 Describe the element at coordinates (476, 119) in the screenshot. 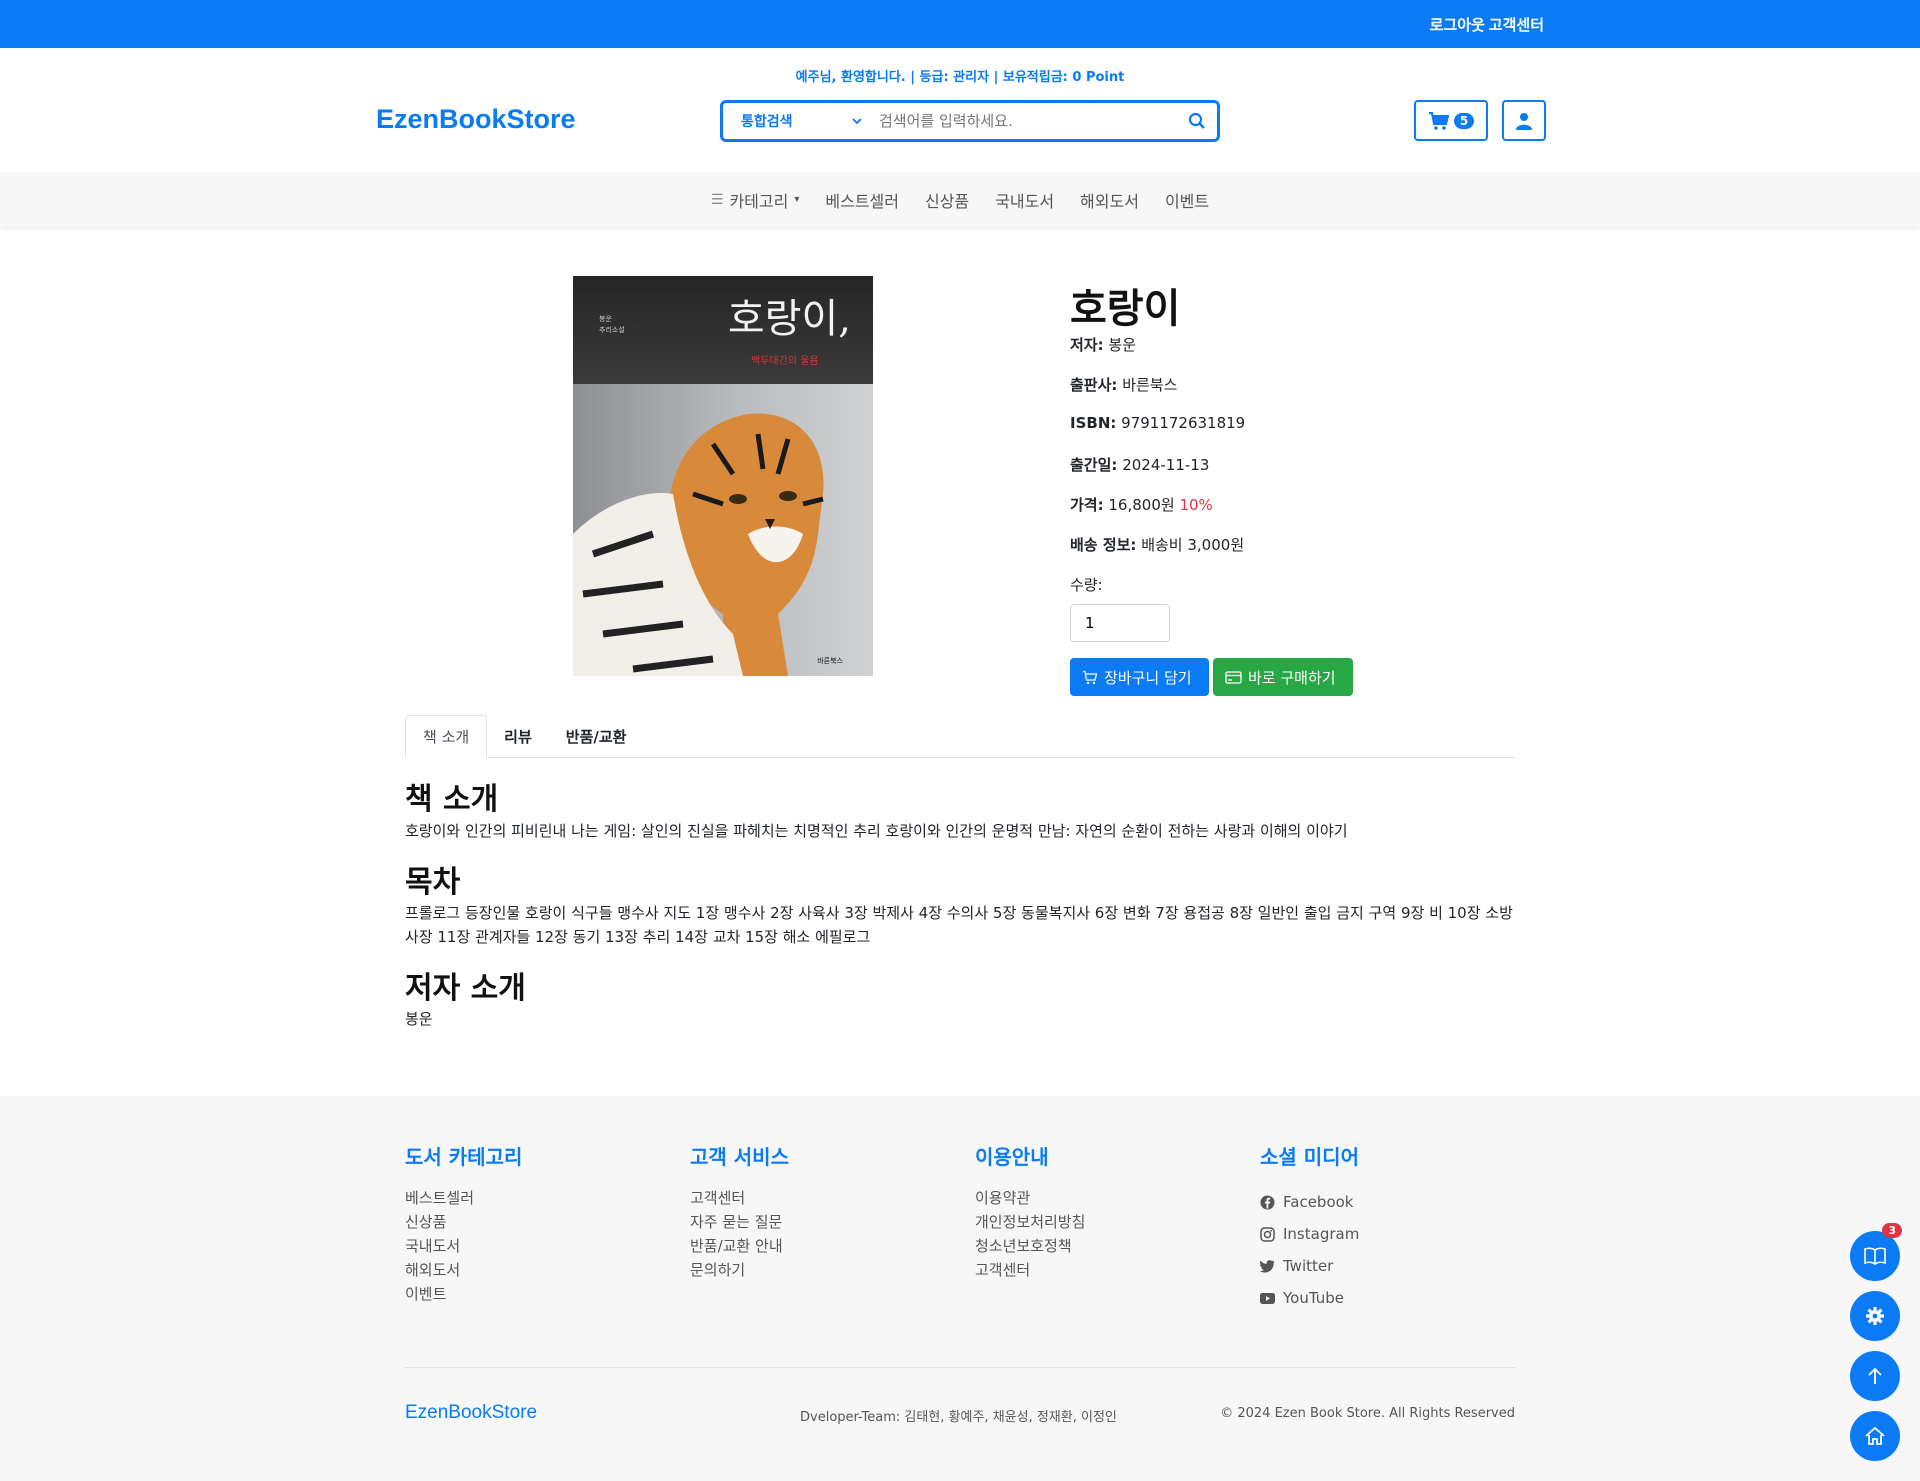

I see `site-logo: EzenBookStore` at that location.